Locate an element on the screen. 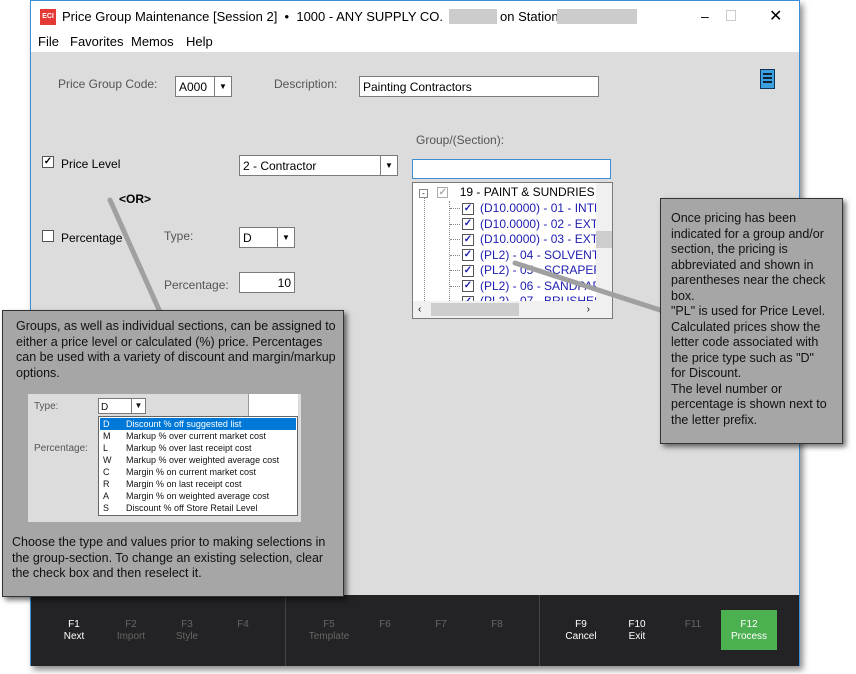  type-option: R Margin % on last receipt cost is located at coordinates (198, 484).